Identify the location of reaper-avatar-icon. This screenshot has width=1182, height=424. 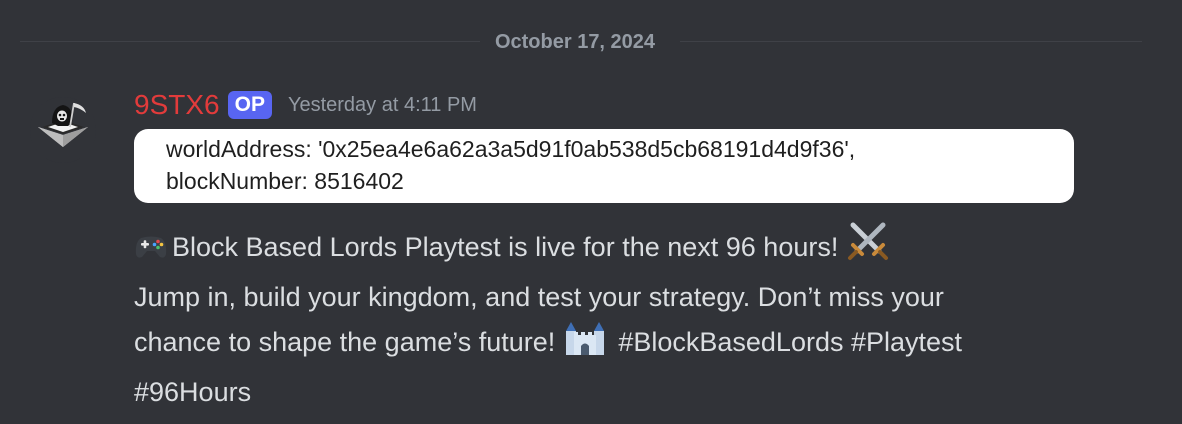
(63, 130).